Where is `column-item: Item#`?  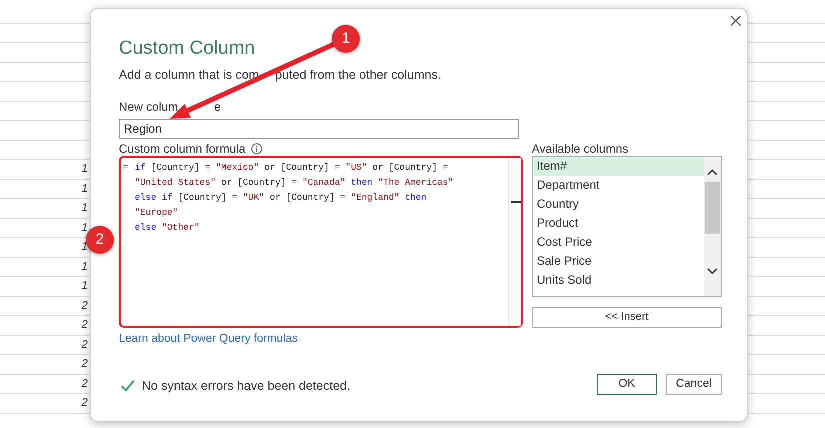
column-item: Item# is located at coordinates (618, 166).